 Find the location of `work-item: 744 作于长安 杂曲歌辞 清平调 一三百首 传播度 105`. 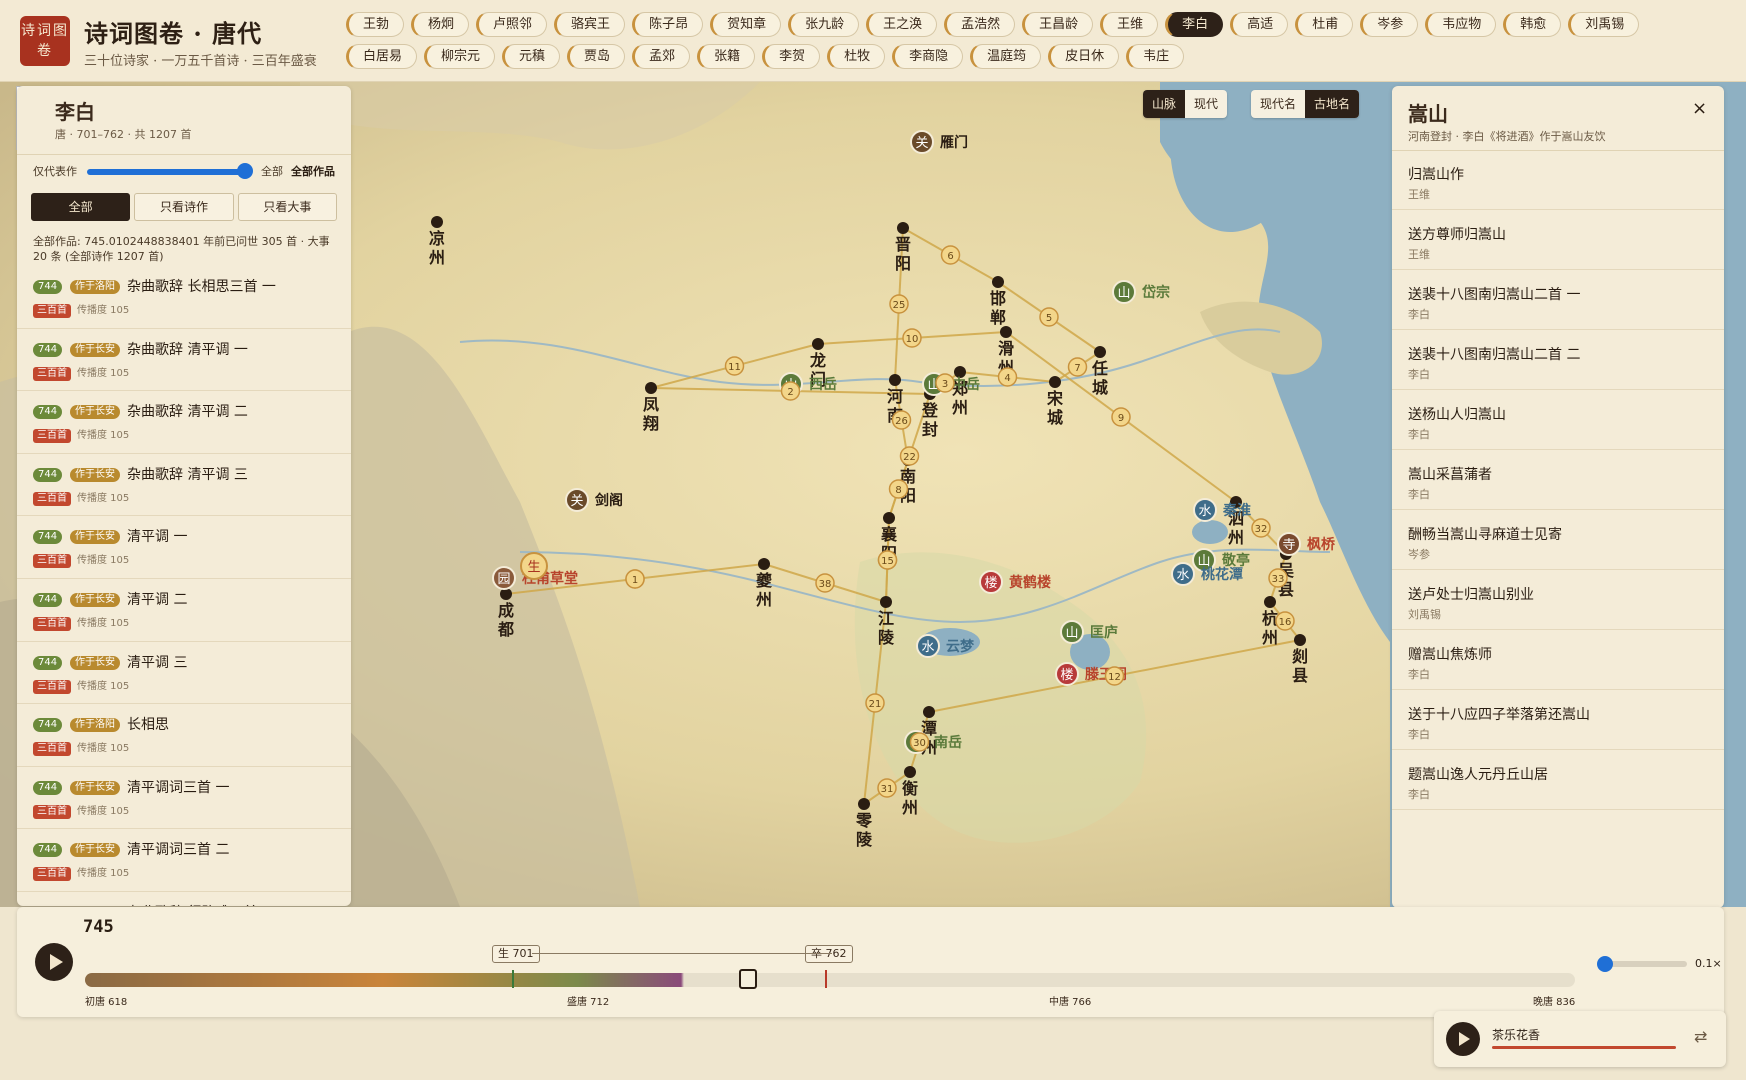

work-item: 744 作于长安 杂曲歌辞 清平调 一三百首 传播度 105 is located at coordinates (184, 360).